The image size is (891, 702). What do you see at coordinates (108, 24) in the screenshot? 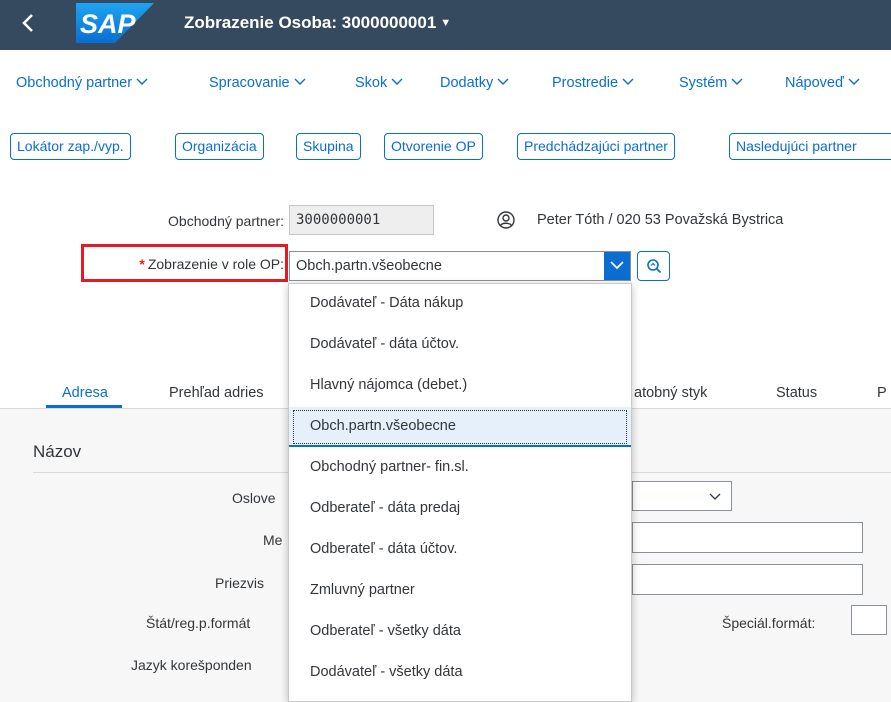
I see `svg-text: SAP` at bounding box center [108, 24].